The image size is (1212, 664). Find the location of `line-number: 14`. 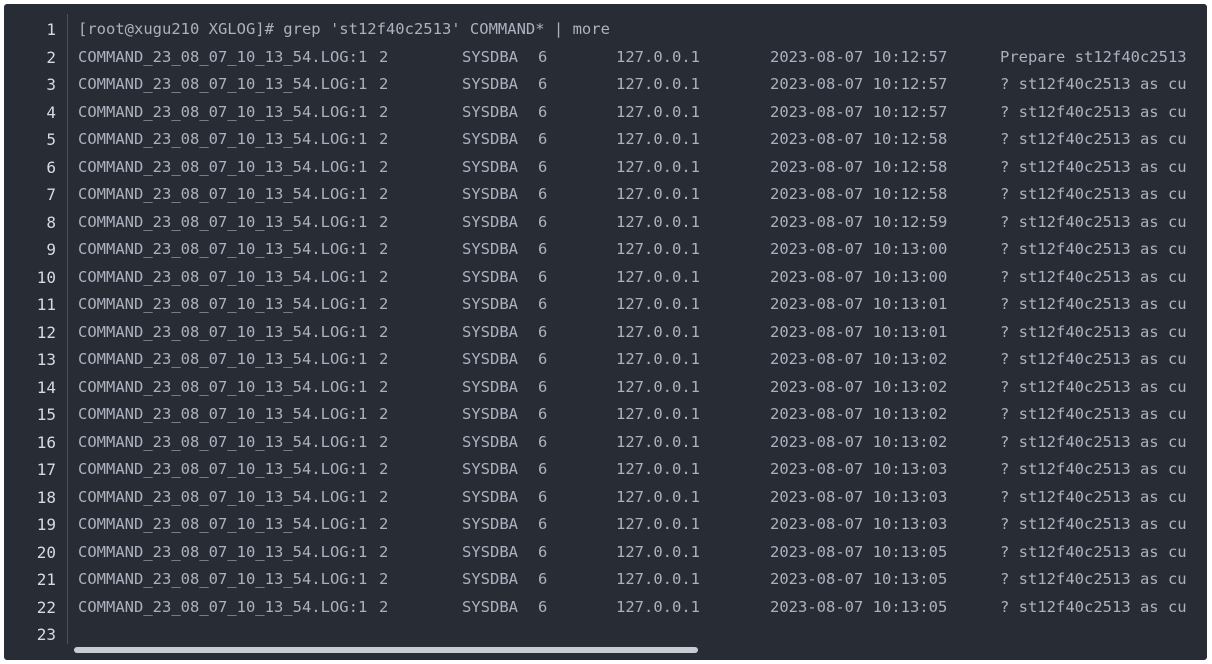

line-number: 14 is located at coordinates (46, 387).